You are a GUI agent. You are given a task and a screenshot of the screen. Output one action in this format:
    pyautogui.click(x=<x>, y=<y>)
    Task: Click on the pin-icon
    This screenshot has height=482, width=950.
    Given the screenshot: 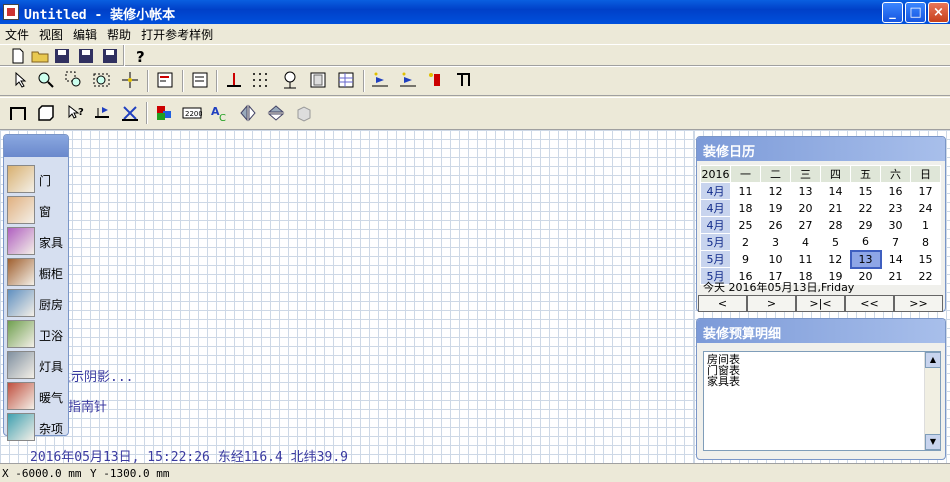 What is the action you would take?
    pyautogui.click(x=290, y=80)
    